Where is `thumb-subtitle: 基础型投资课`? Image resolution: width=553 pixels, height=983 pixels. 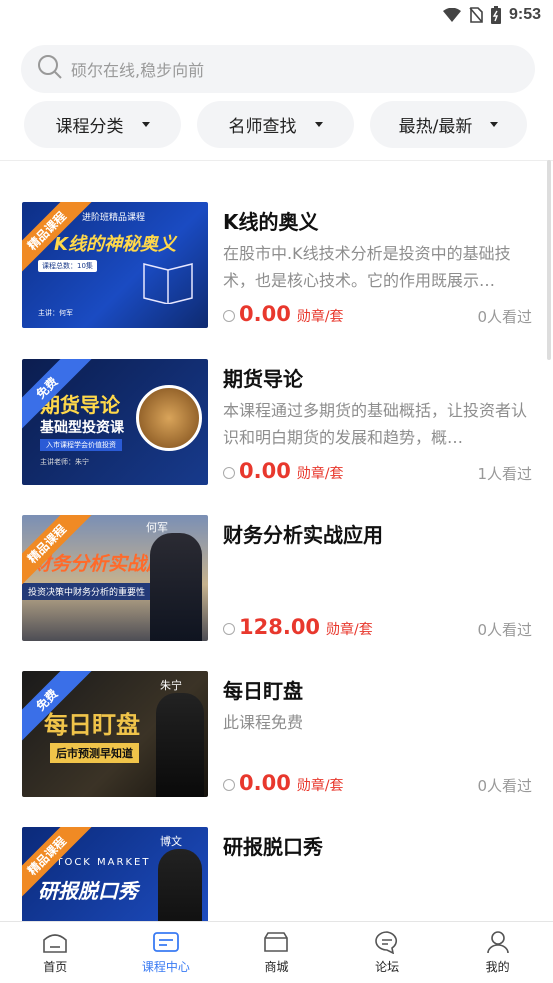 thumb-subtitle: 基础型投资课 is located at coordinates (82, 428).